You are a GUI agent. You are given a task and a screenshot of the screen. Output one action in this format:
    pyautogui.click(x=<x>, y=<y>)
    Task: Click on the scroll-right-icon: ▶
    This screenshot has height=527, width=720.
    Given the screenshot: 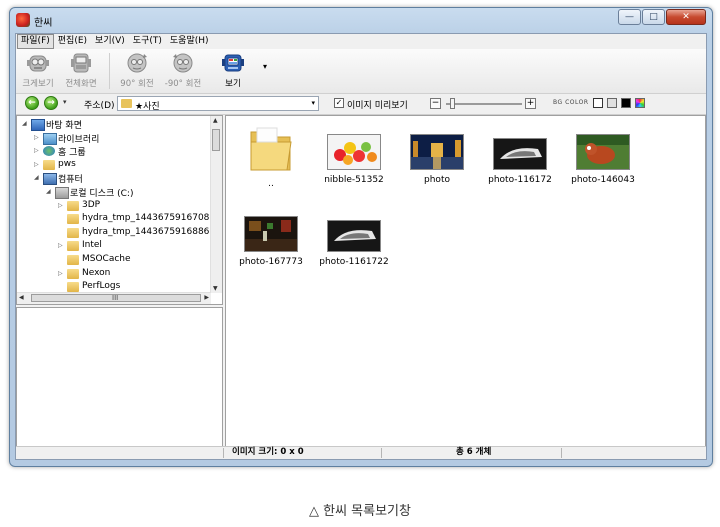 What is the action you would take?
    pyautogui.click(x=206, y=297)
    